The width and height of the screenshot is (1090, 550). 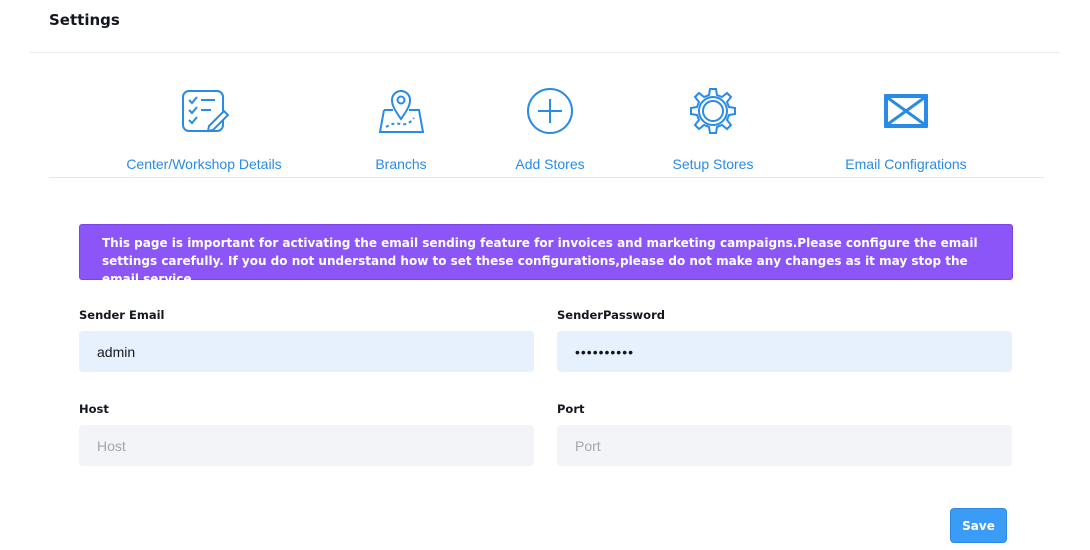 I want to click on nav-item-label: Center/Workshop Details, so click(x=204, y=164).